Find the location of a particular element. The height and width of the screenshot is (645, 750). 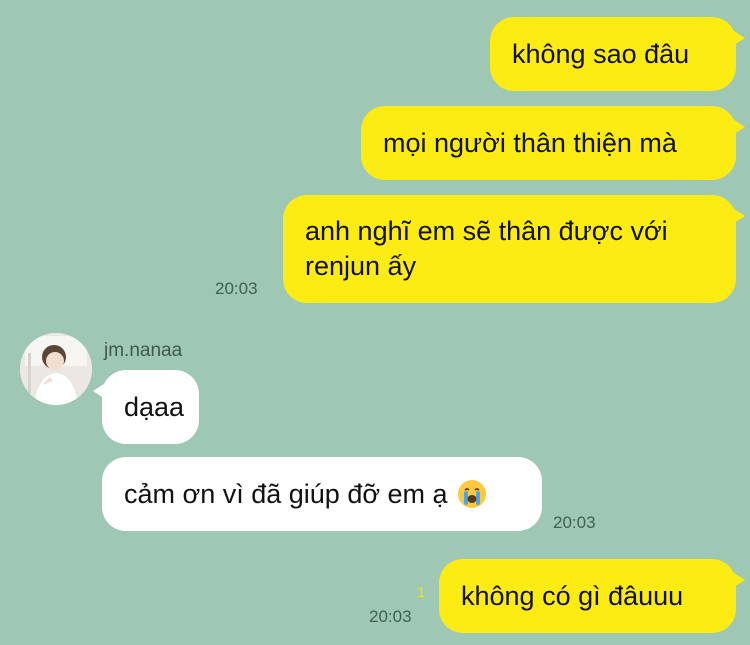

unread-count: 1 is located at coordinates (421, 592).